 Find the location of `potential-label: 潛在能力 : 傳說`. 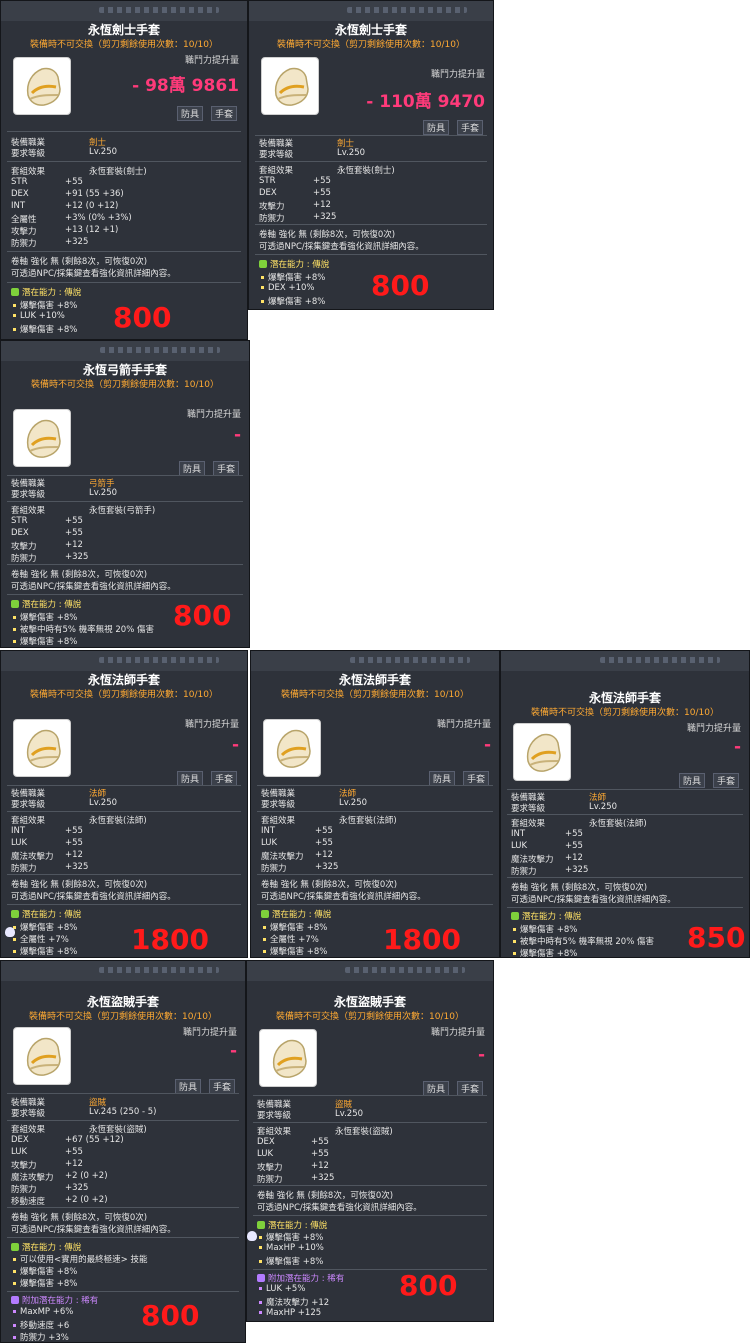

potential-label: 潛在能力 : 傳說 is located at coordinates (302, 915).